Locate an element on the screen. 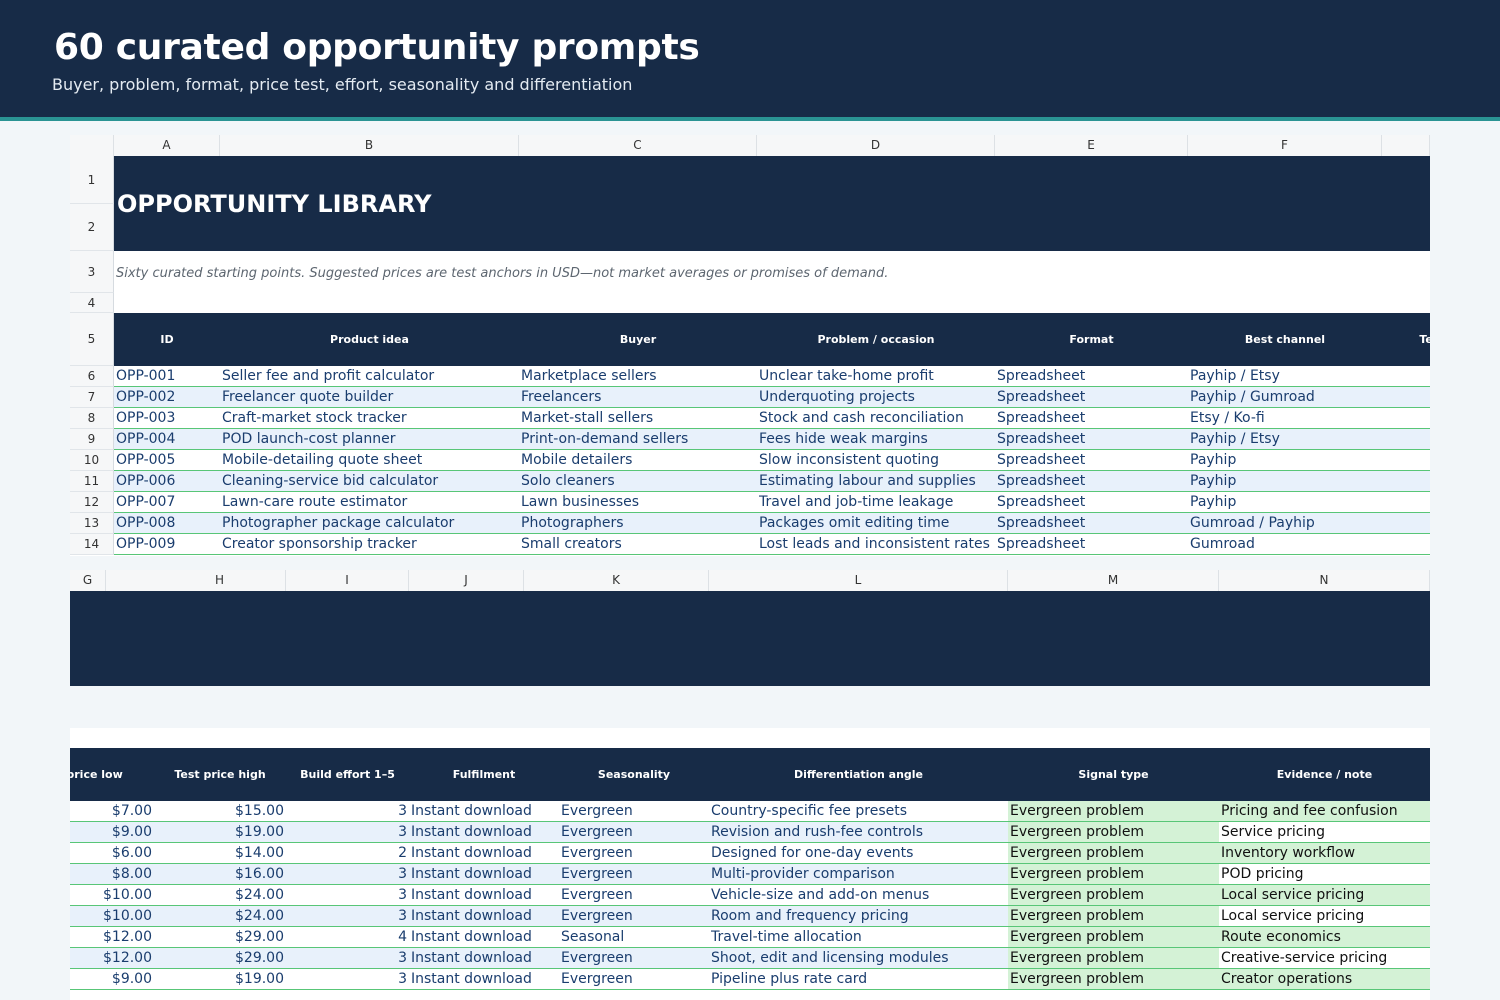 The width and height of the screenshot is (1500, 1000). table-cell: POD launch-cost planner is located at coordinates (370, 439).